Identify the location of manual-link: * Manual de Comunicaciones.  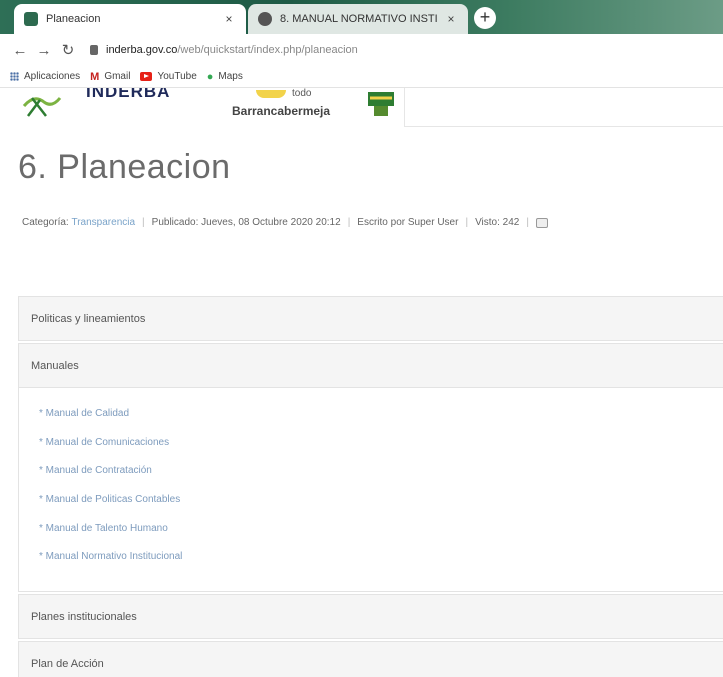
(104, 442).